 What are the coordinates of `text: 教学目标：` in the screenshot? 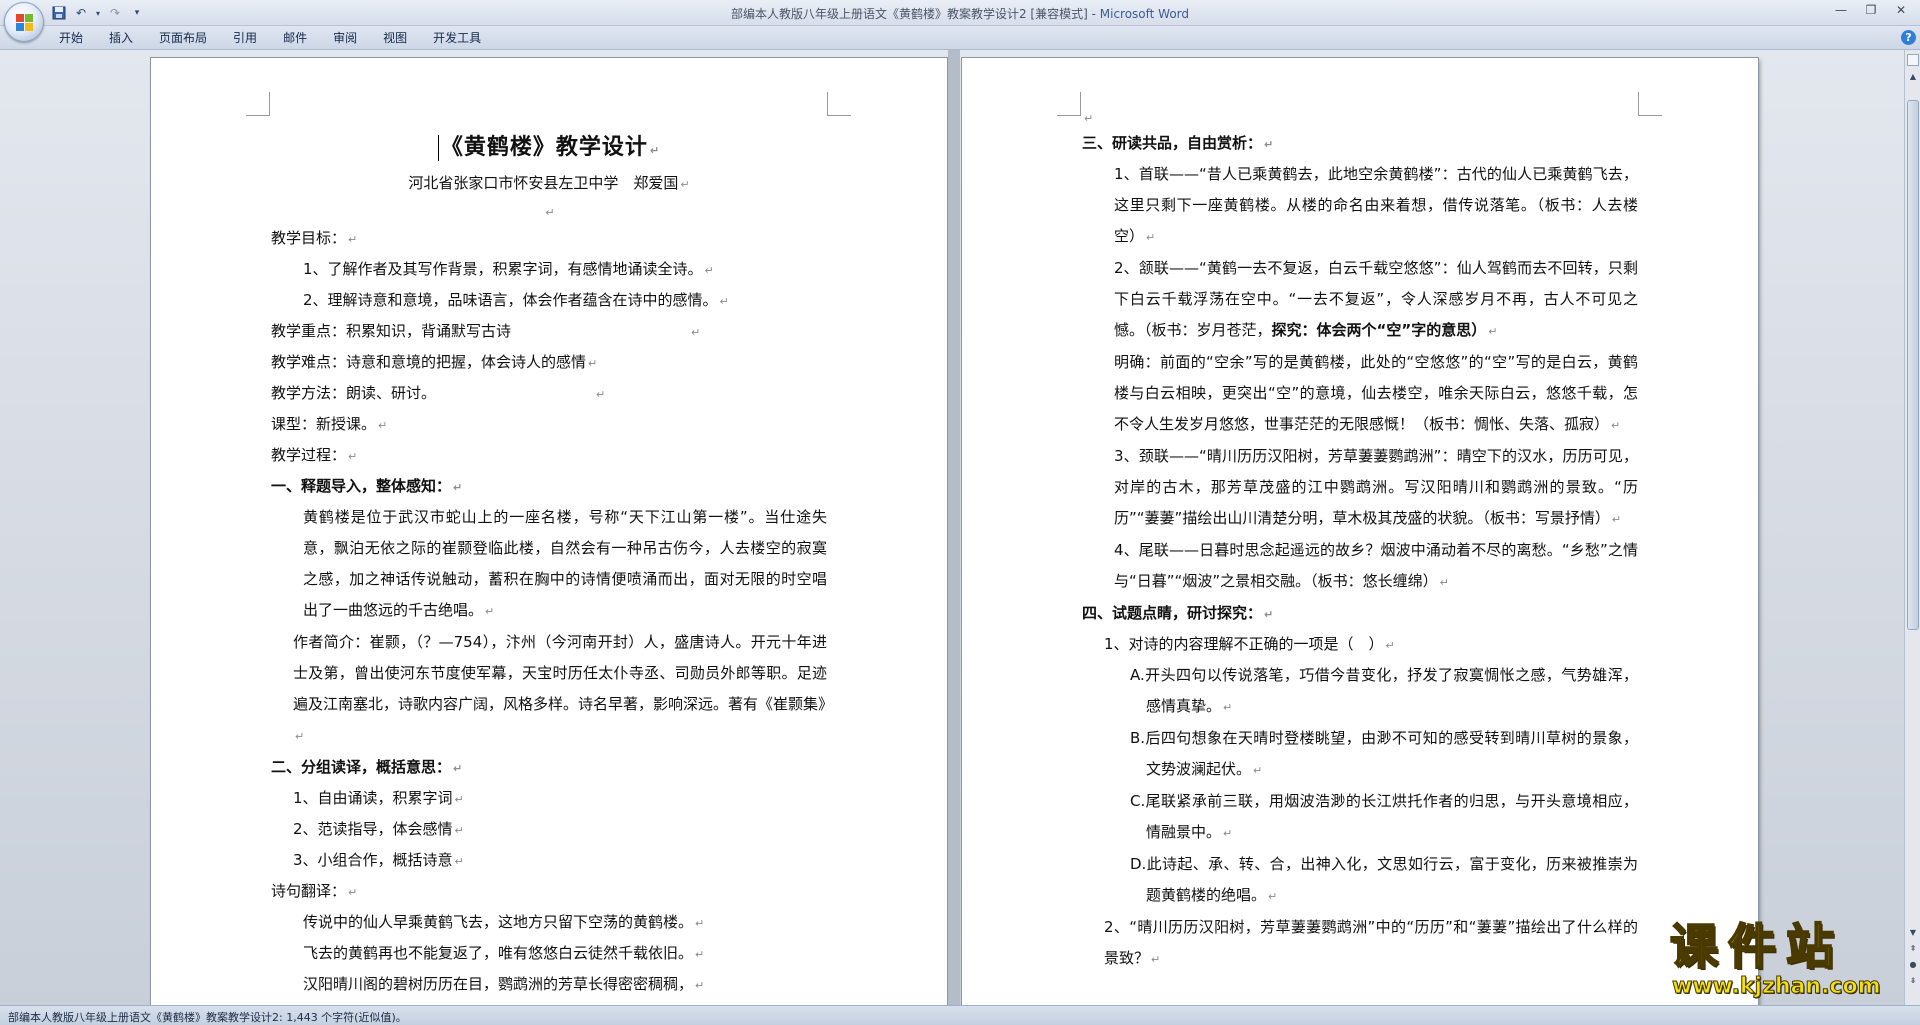 It's located at (309, 238).